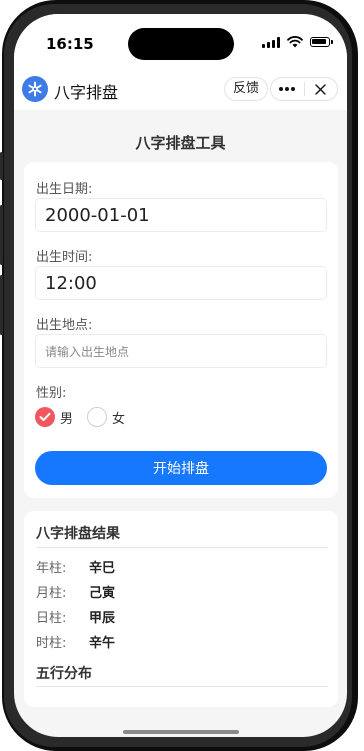 The image size is (364, 751). I want to click on pillar-value: 己寅, so click(102, 593).